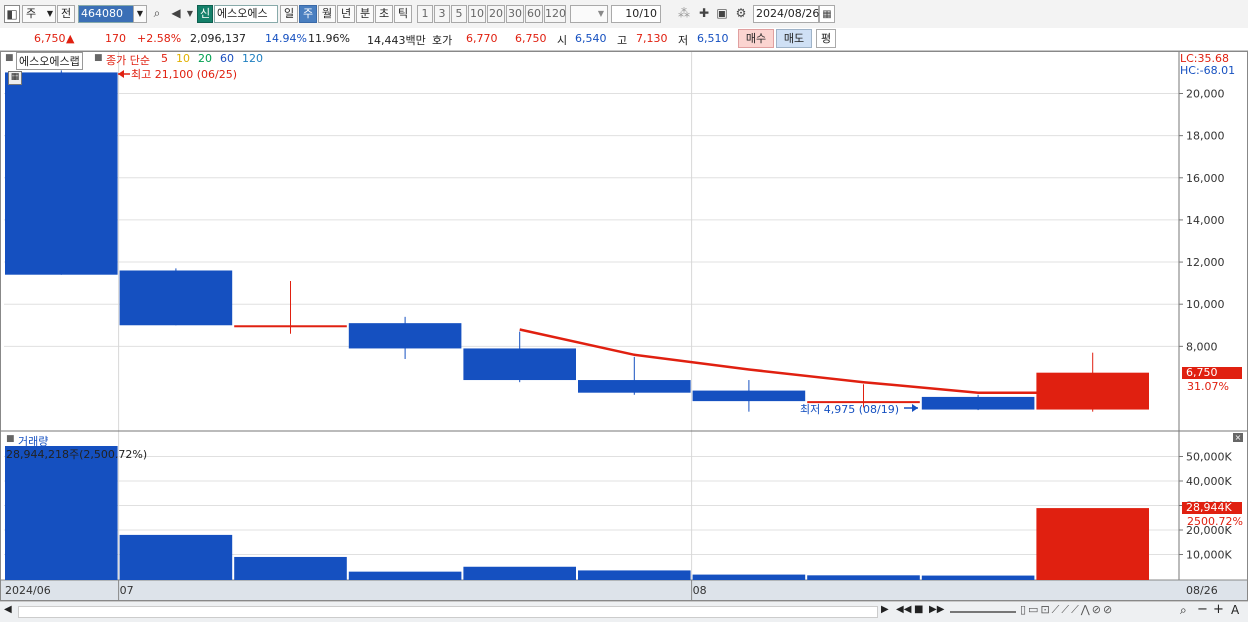 The width and height of the screenshot is (1248, 622). What do you see at coordinates (1183, 610) in the screenshot?
I see `zoom-search-icon: ⌕` at bounding box center [1183, 610].